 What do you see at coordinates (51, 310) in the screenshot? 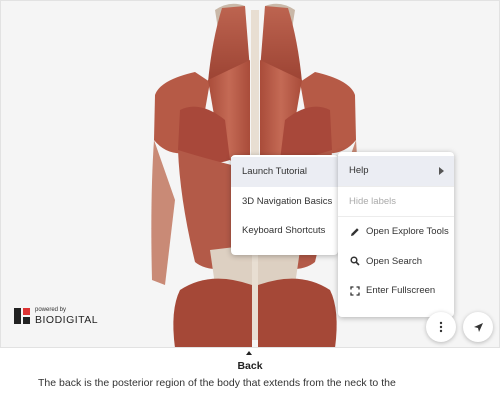
I see `powered-by-label: powered by` at bounding box center [51, 310].